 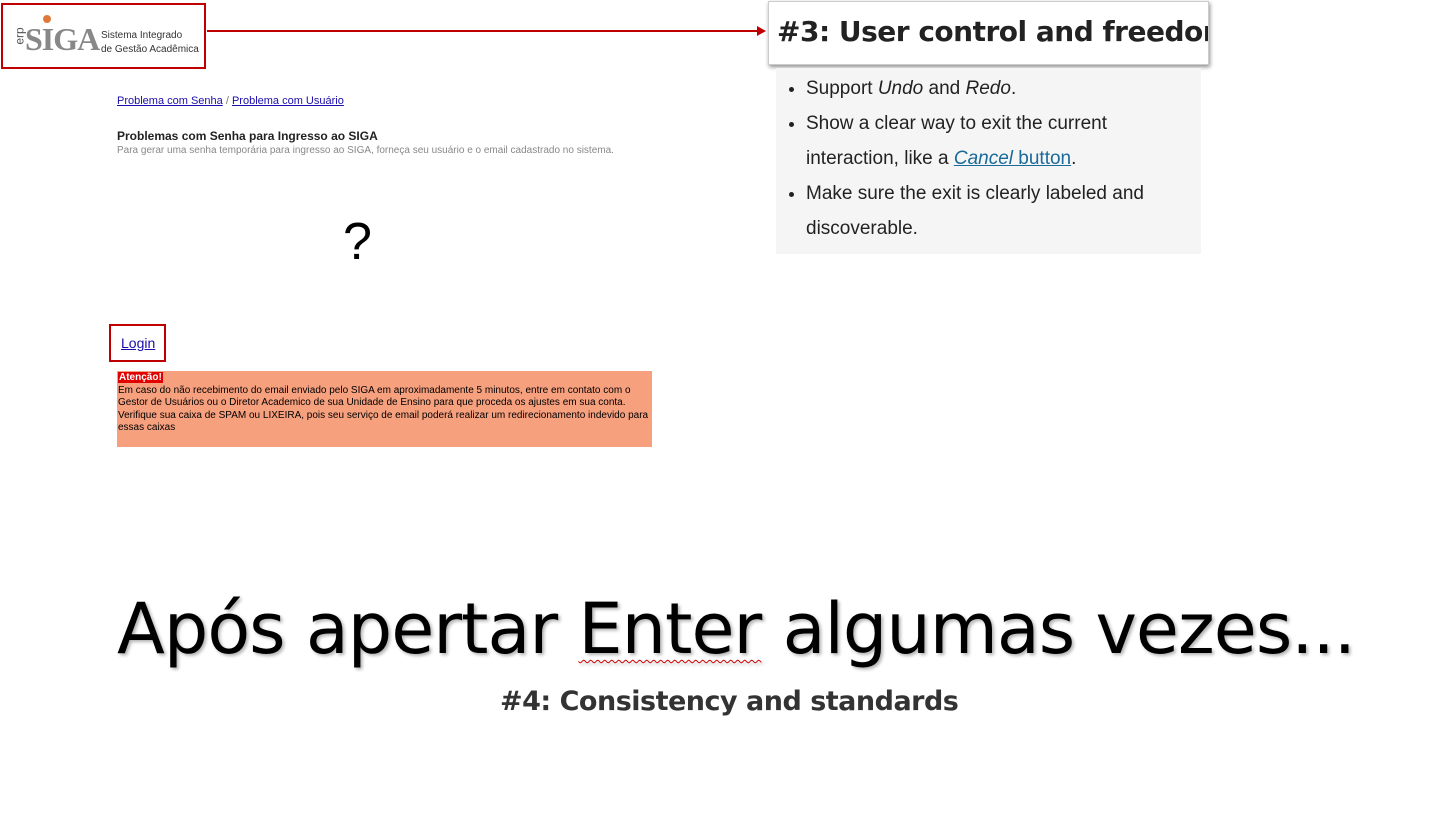 What do you see at coordinates (150, 49) in the screenshot?
I see `logo-subtitle-line2: de Gestão Acadêmica` at bounding box center [150, 49].